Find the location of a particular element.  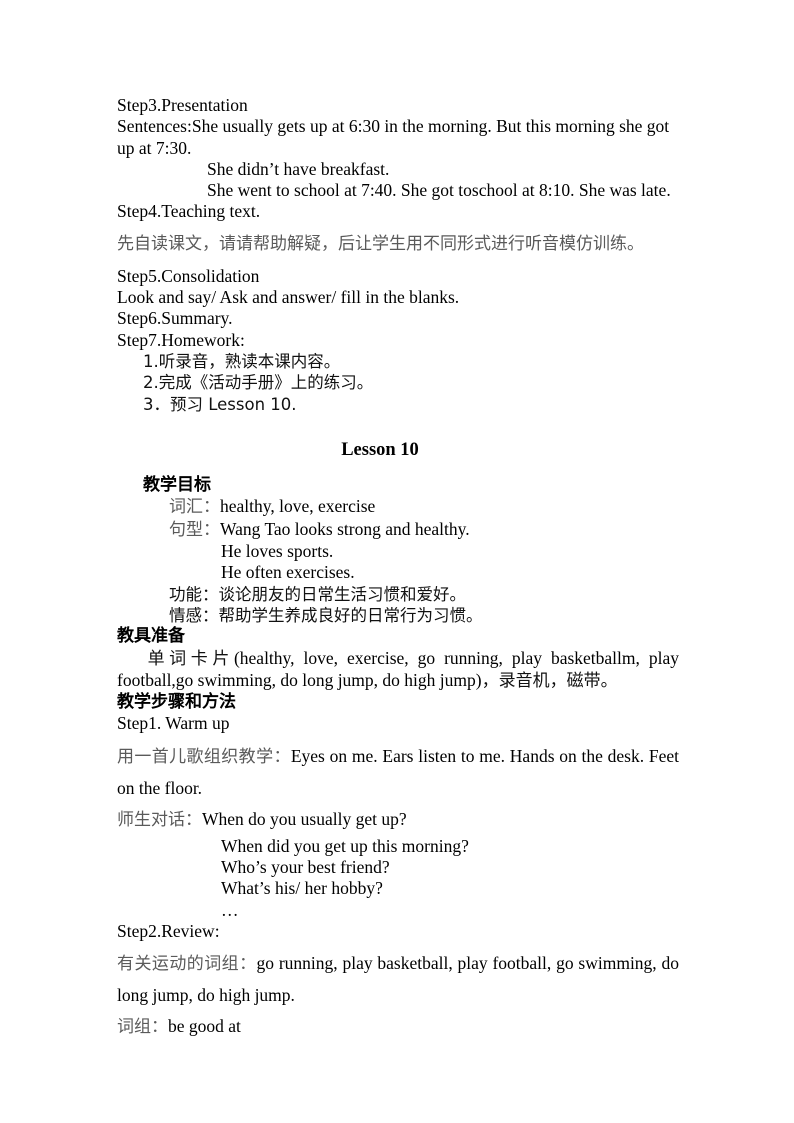

dialogue-question-2: When did you get up this morning? is located at coordinates (345, 845).